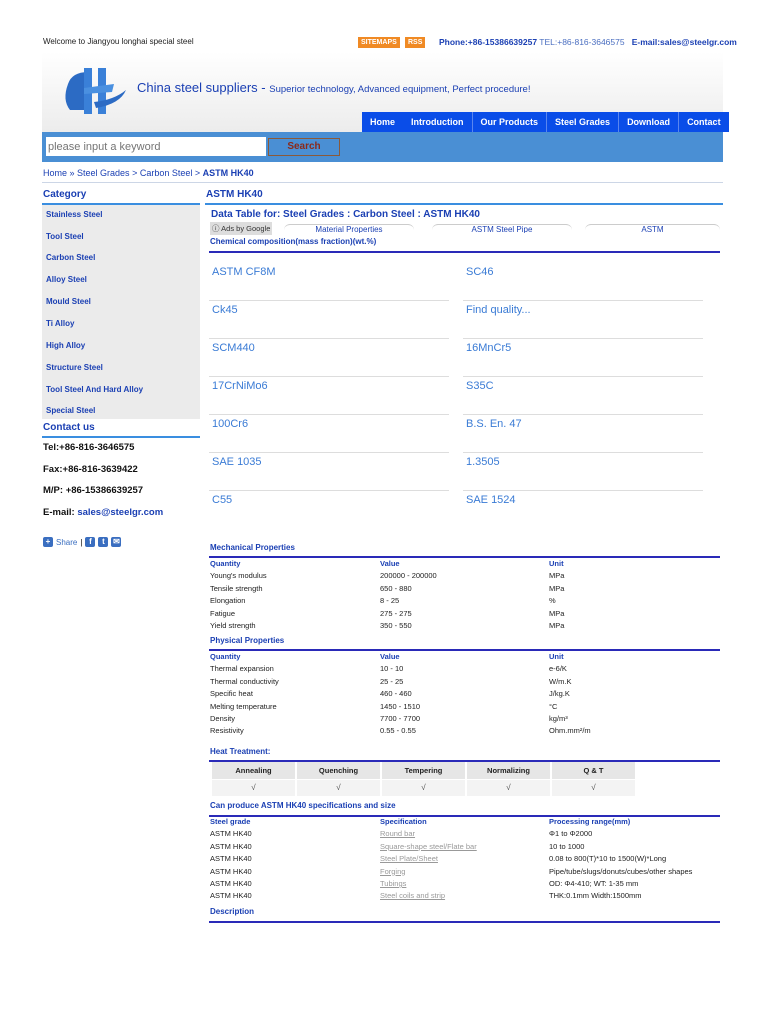 This screenshot has width=768, height=1024. What do you see at coordinates (415, 42) in the screenshot?
I see `rss-link: RSS` at bounding box center [415, 42].